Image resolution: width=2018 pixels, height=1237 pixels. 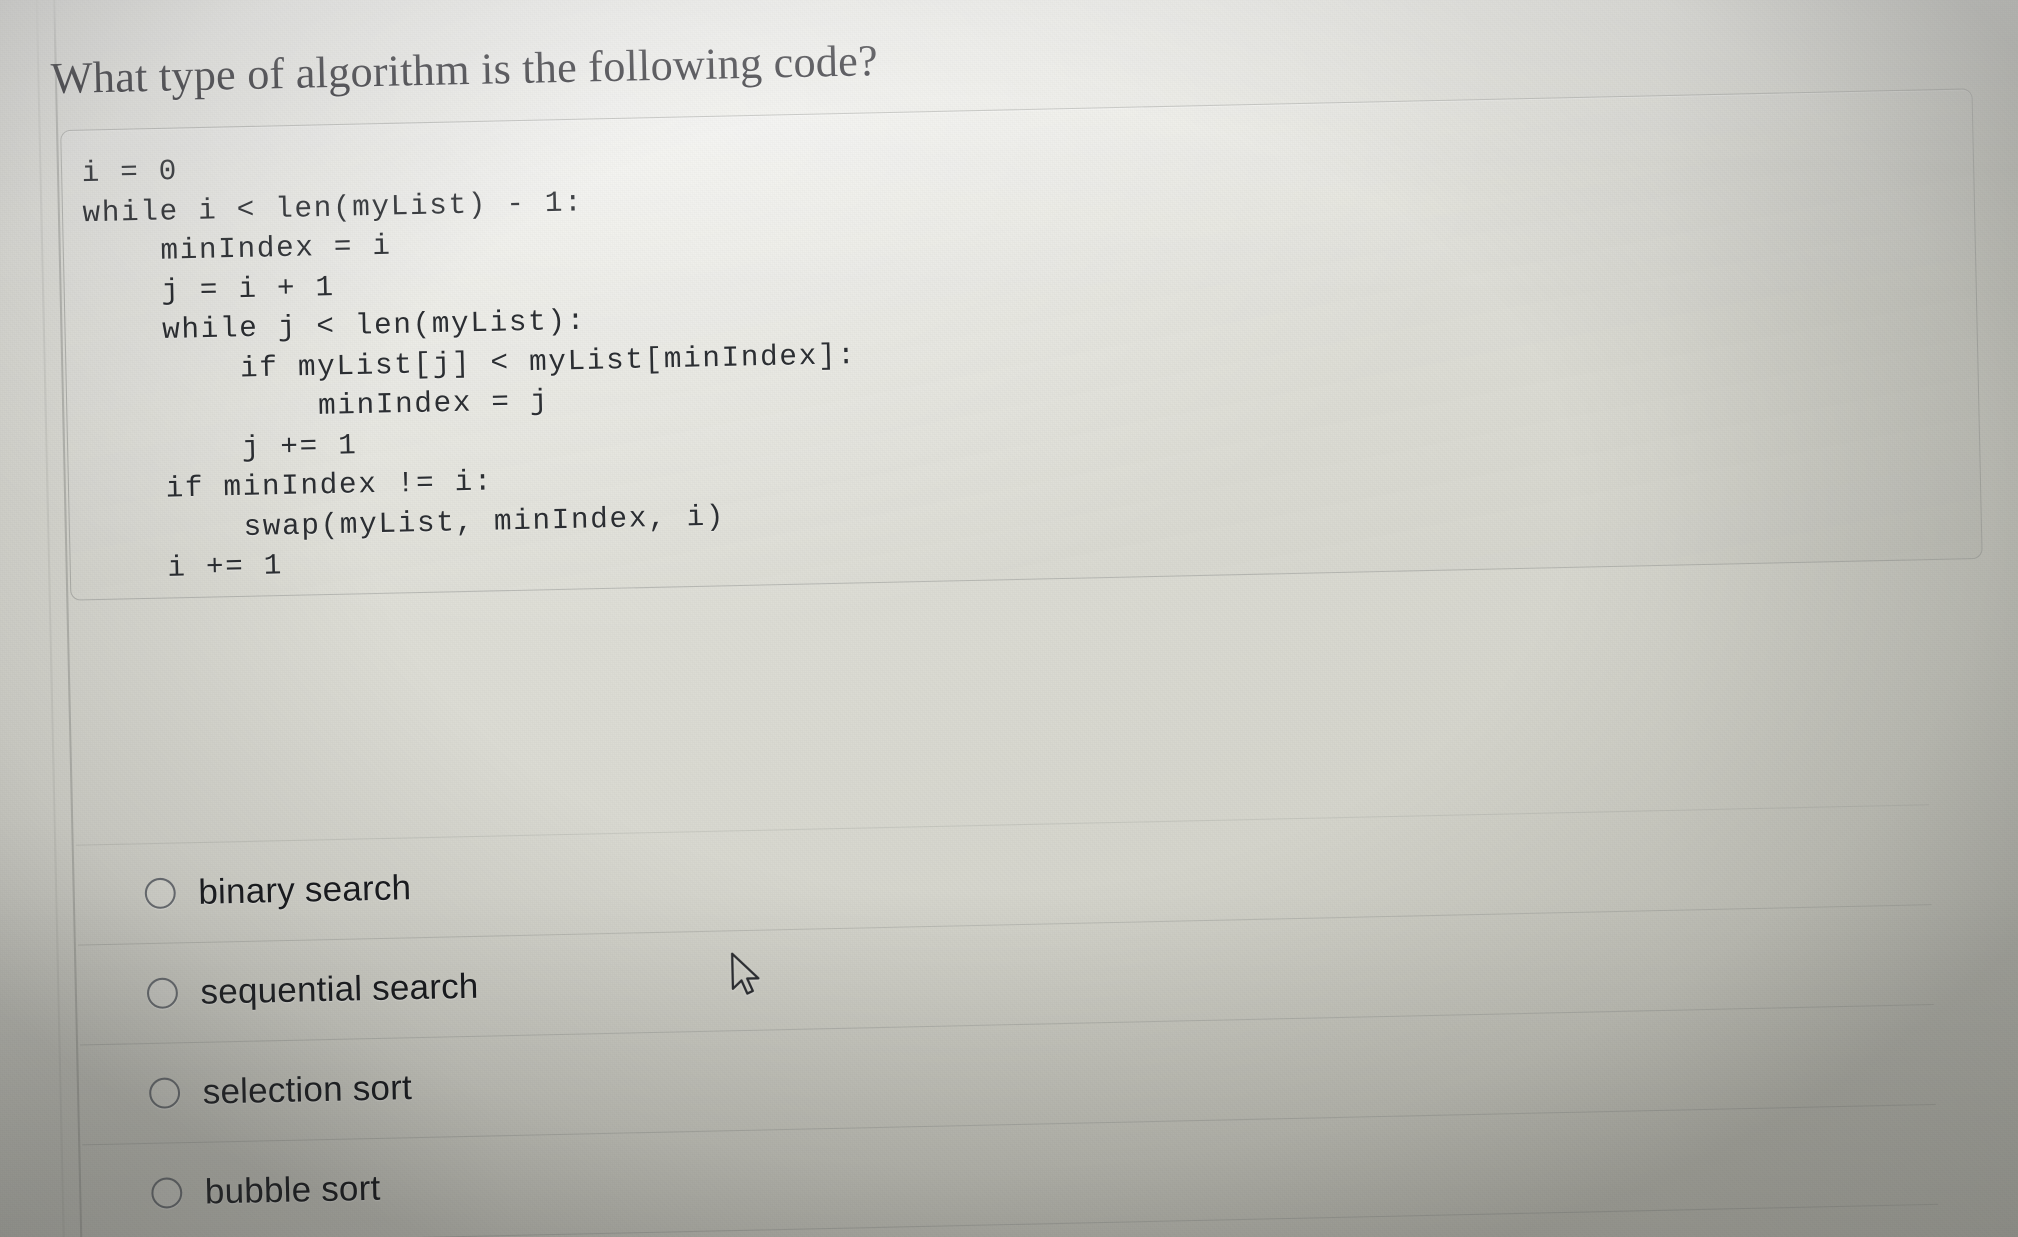 What do you see at coordinates (292, 1190) in the screenshot?
I see `option-label-bubble-sort: bubble sort` at bounding box center [292, 1190].